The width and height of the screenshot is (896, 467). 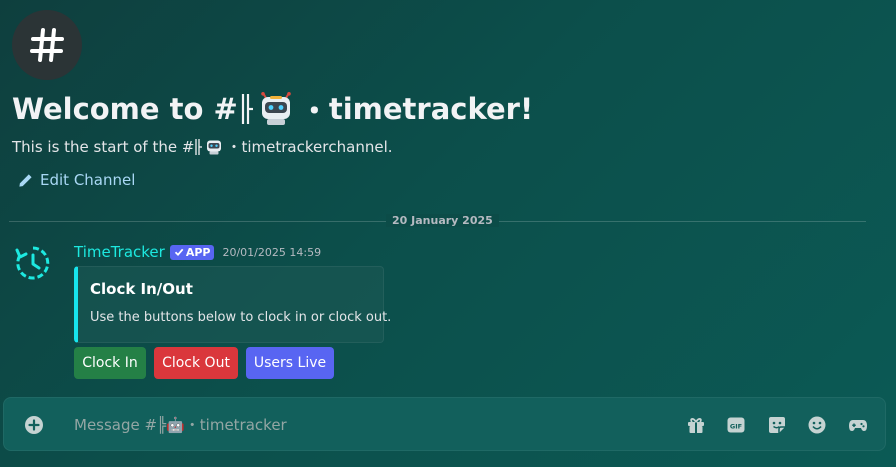 I want to click on message-input, so click(x=274, y=425).